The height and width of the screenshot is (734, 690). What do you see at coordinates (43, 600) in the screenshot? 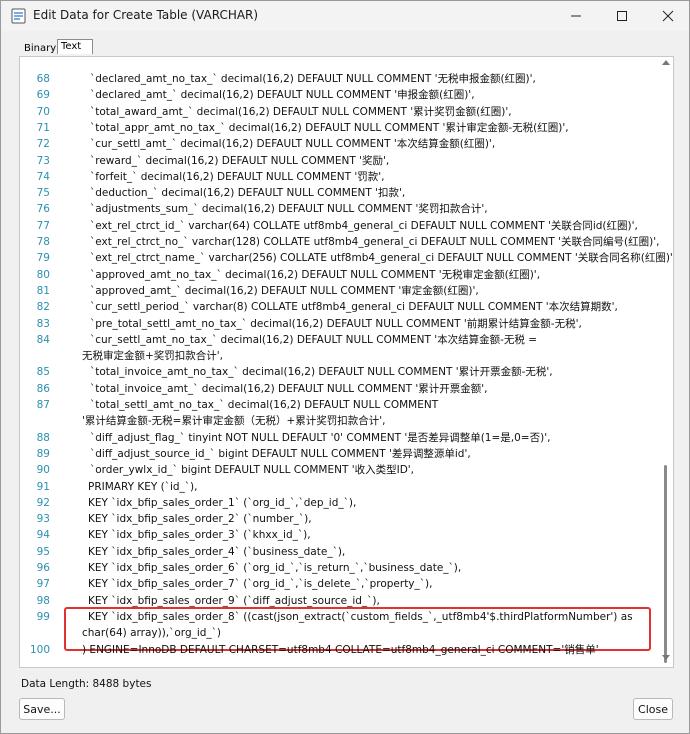
I see `line-number: 98` at bounding box center [43, 600].